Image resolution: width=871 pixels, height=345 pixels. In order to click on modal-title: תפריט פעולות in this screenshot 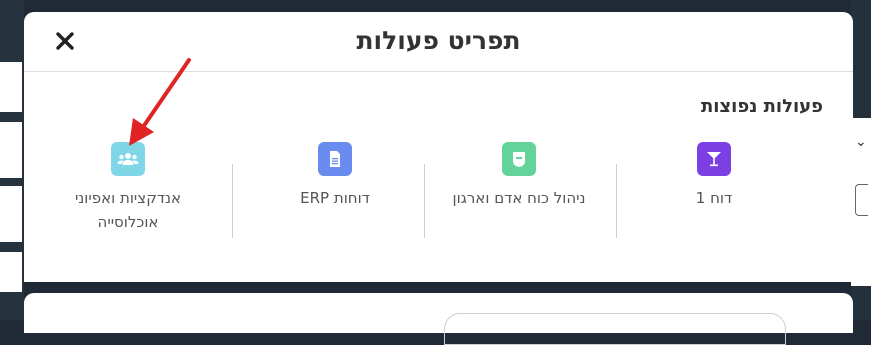, I will do `click(438, 40)`.